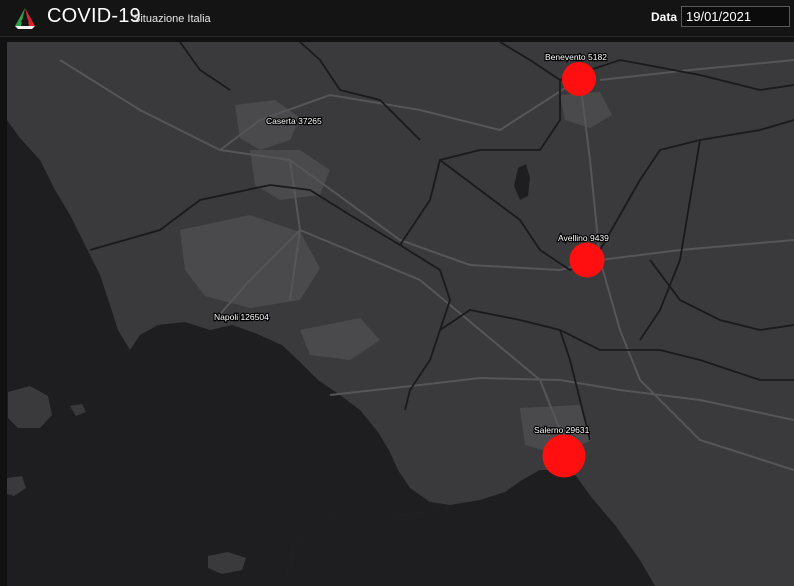  Describe the element at coordinates (579, 79) in the screenshot. I see `marker-benevento` at that location.